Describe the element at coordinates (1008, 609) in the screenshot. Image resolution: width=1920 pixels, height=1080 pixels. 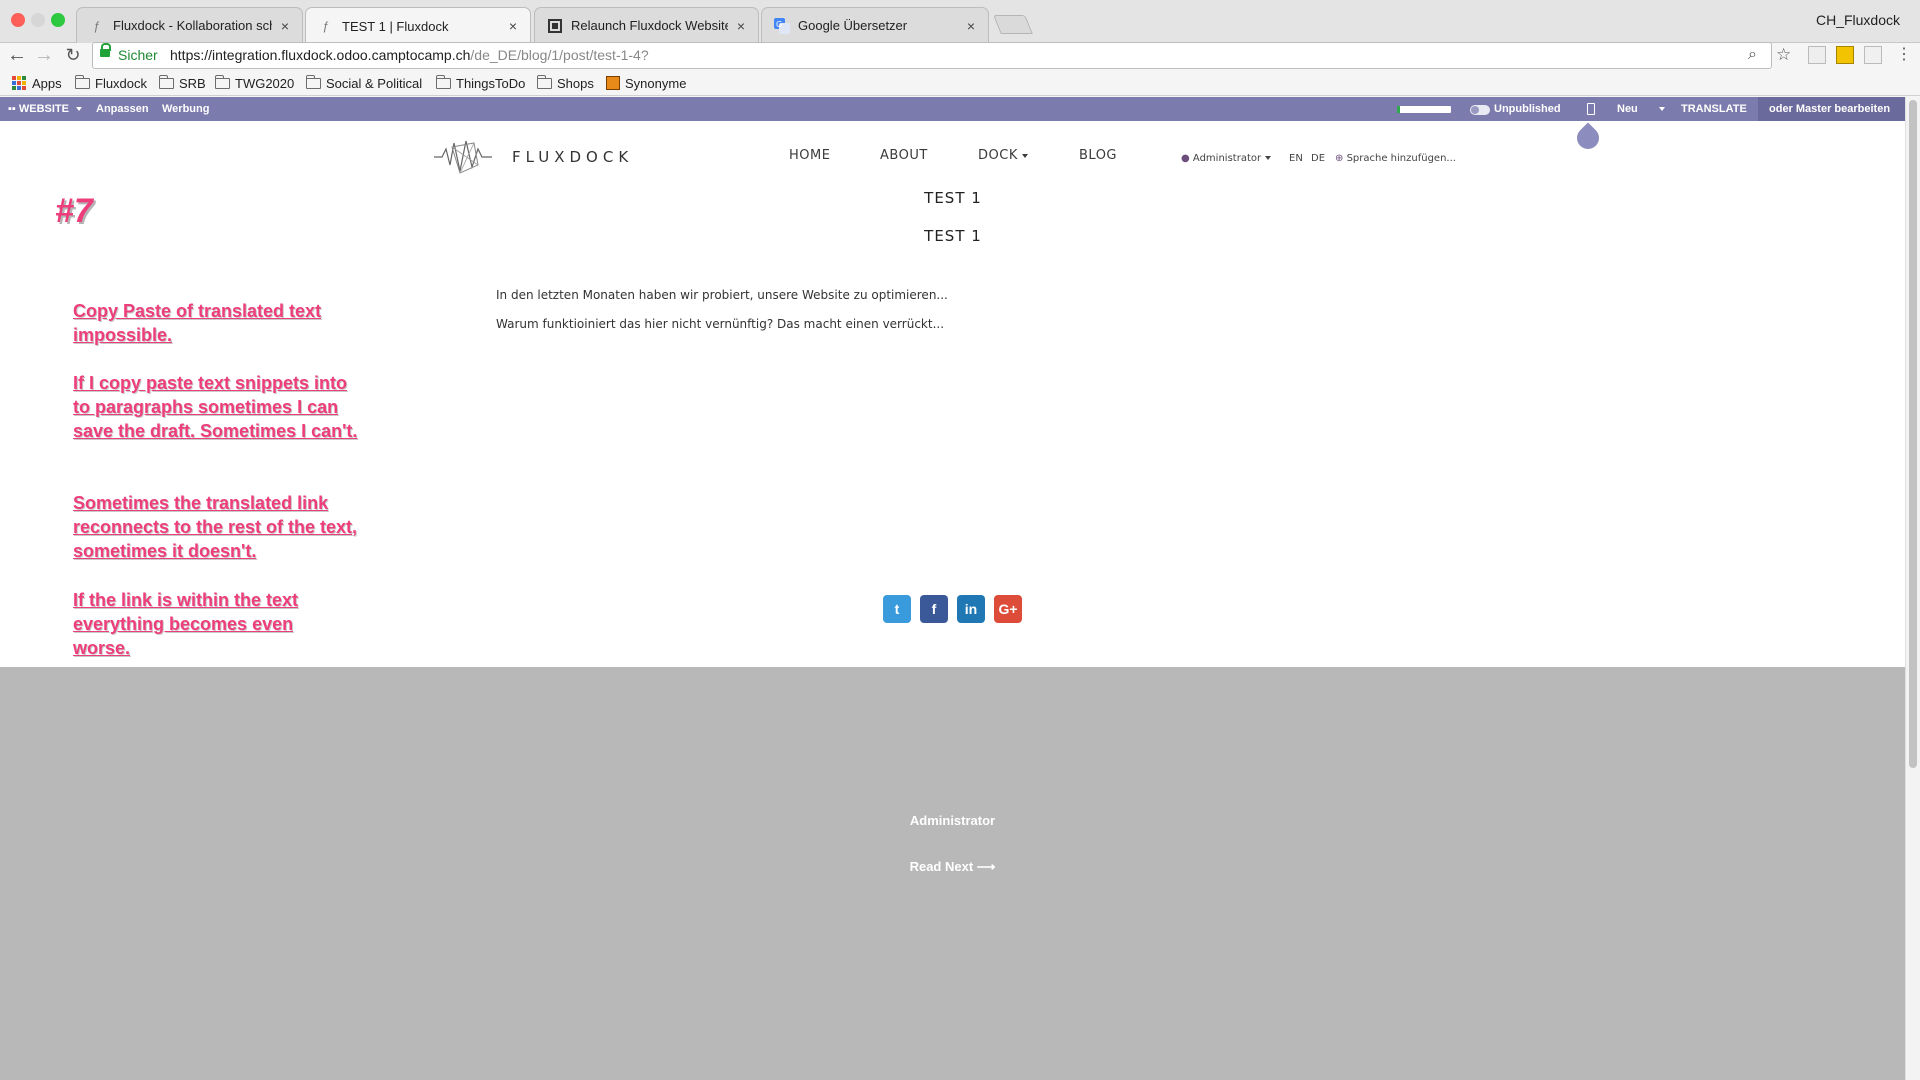
I see `googleplus-share-button: G+` at that location.